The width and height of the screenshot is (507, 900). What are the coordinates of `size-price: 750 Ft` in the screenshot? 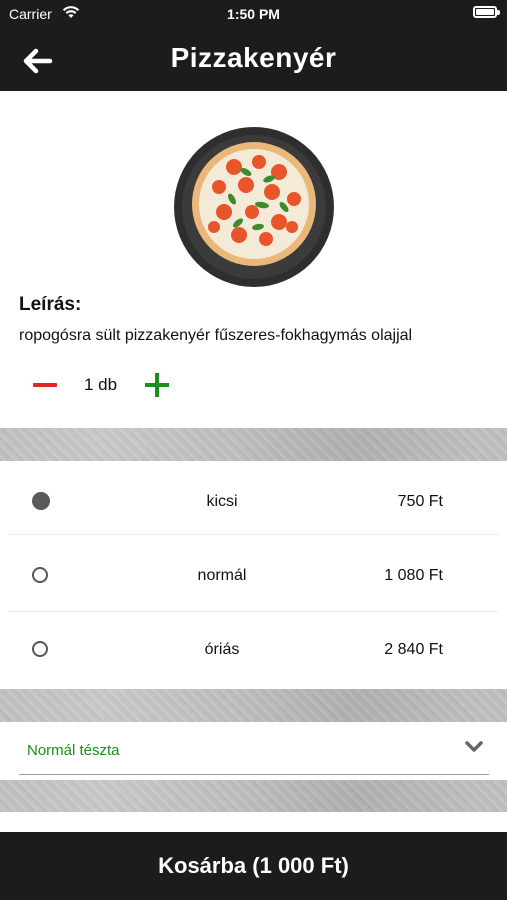 It's located at (420, 501).